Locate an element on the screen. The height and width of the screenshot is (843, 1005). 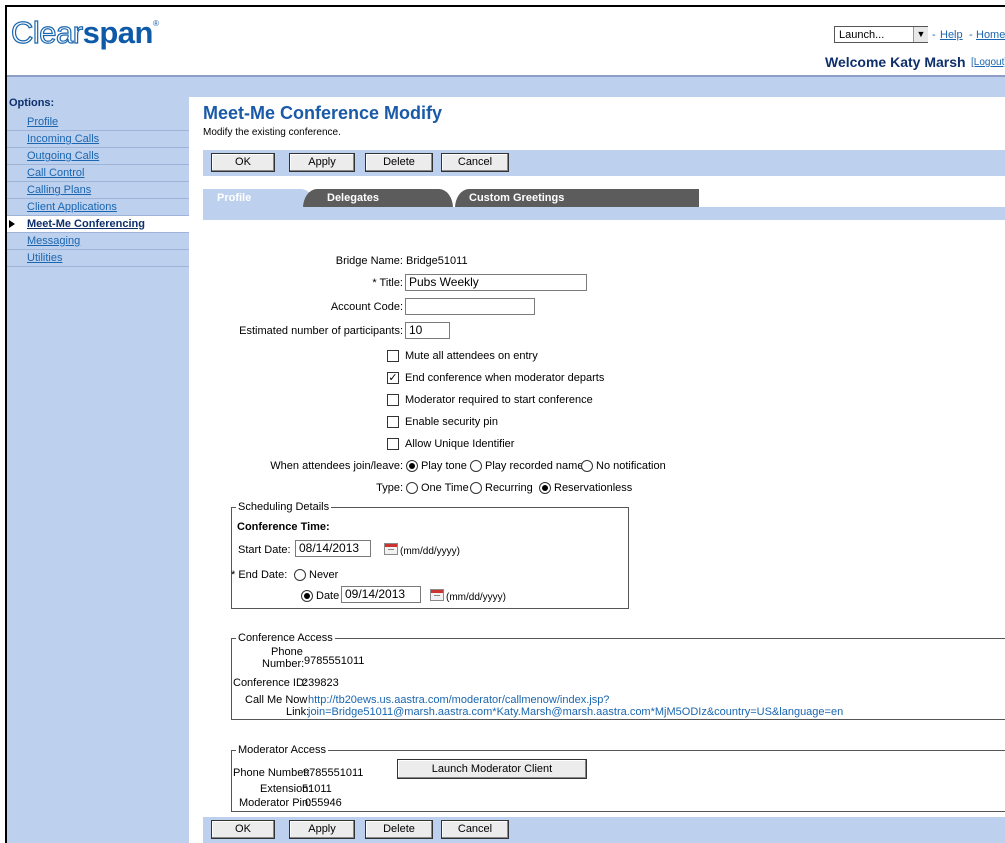
launch-moderator-client-button: Launch Moderator Client is located at coordinates (492, 769).